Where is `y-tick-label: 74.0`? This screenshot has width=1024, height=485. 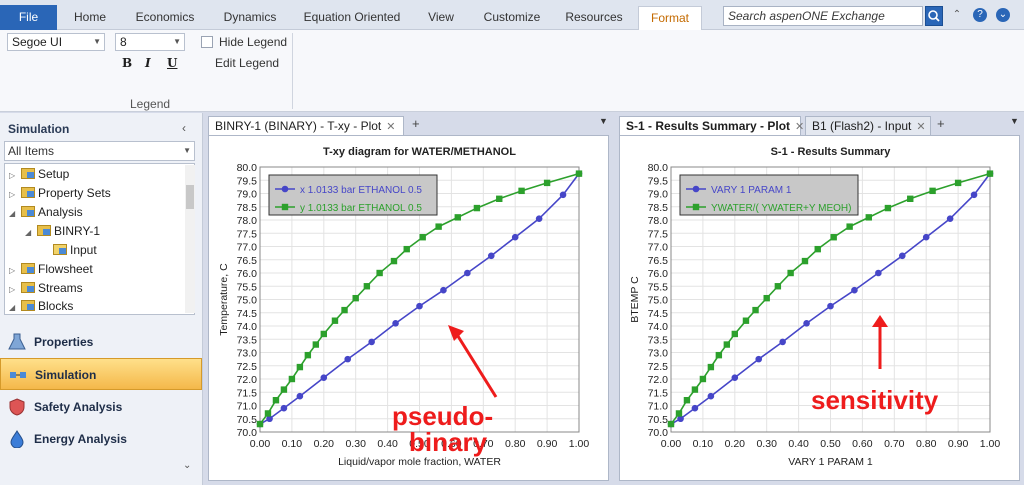
y-tick-label: 74.0 is located at coordinates (658, 327).